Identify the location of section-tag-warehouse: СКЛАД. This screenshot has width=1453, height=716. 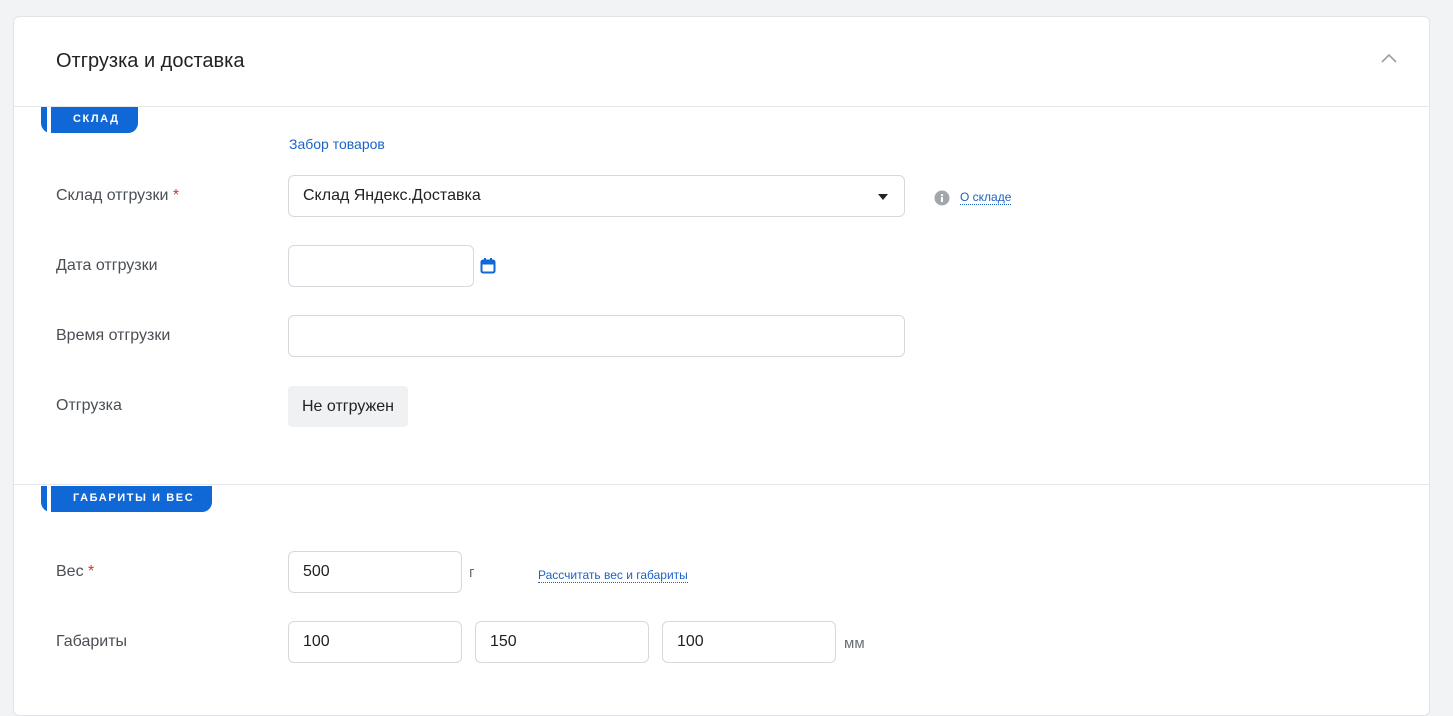
(89, 120).